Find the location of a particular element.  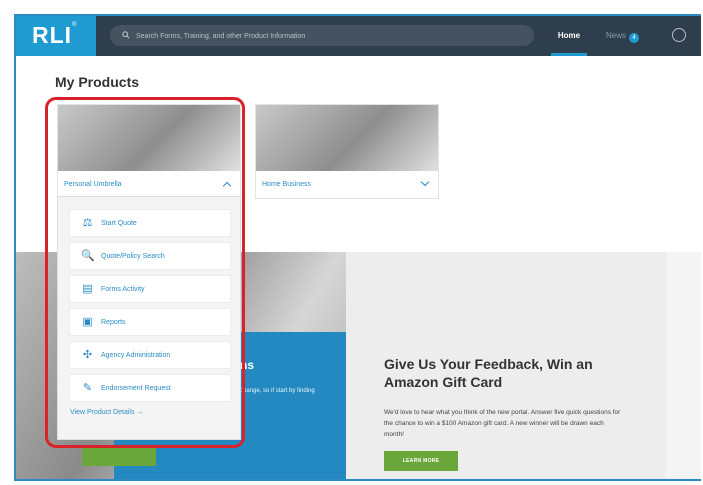

rli-logo: RLI® is located at coordinates (56, 36).